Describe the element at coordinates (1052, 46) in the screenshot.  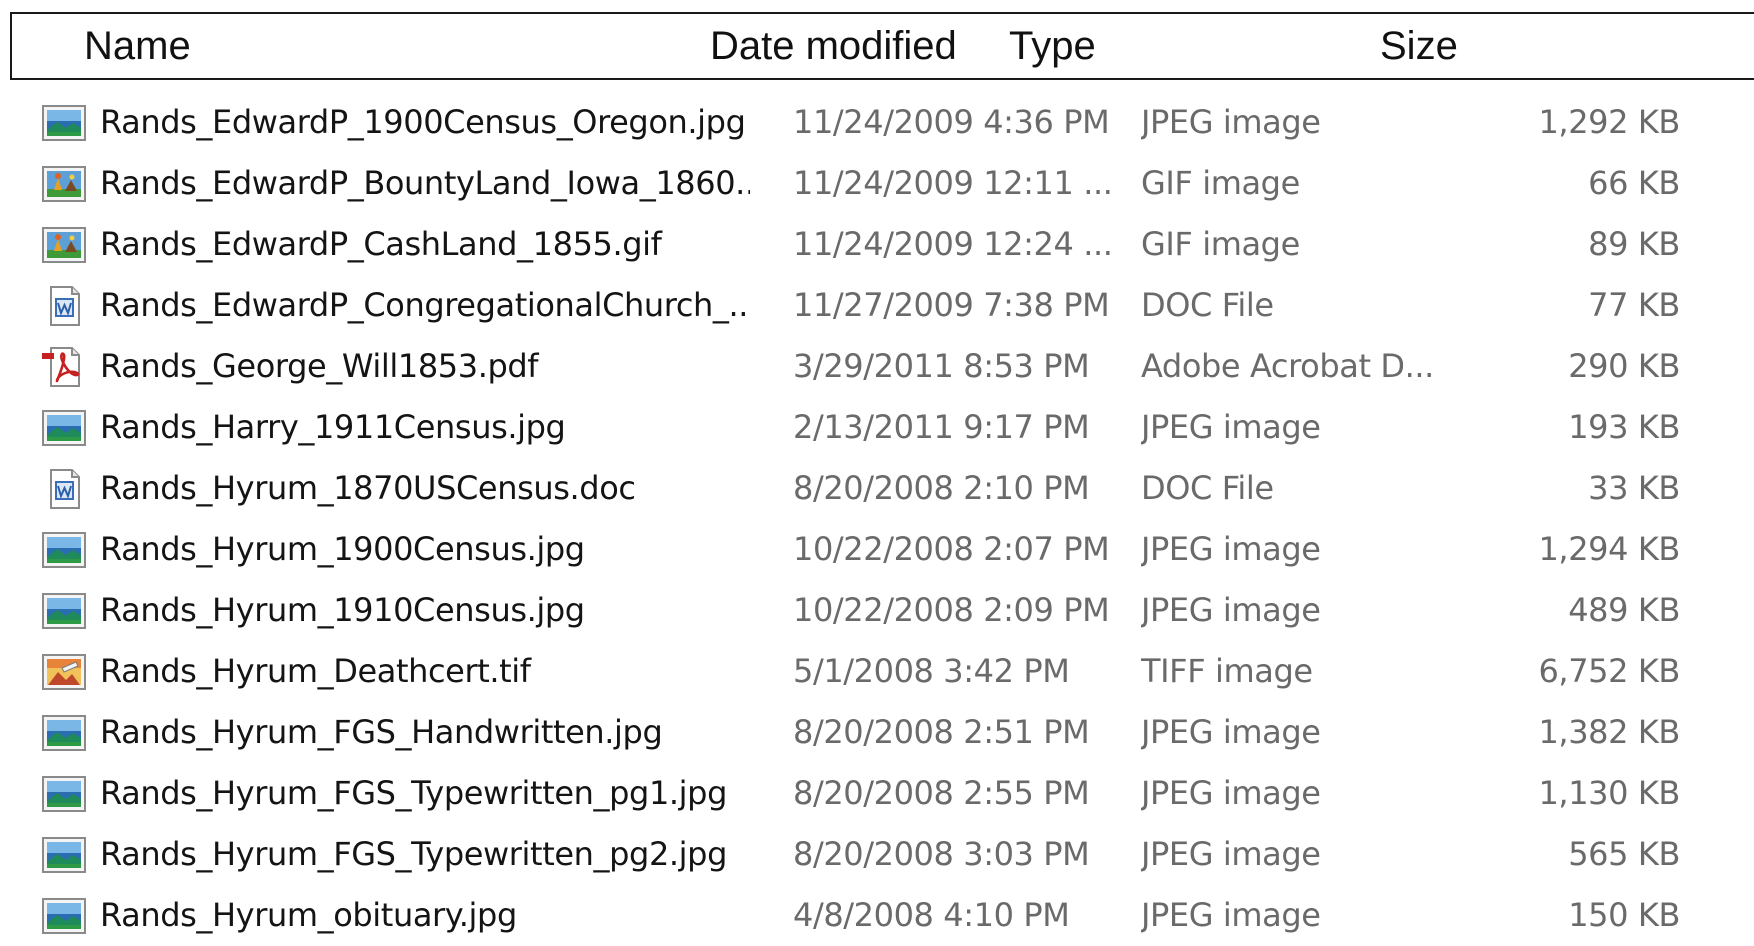
I see `column-header-type: Type` at that location.